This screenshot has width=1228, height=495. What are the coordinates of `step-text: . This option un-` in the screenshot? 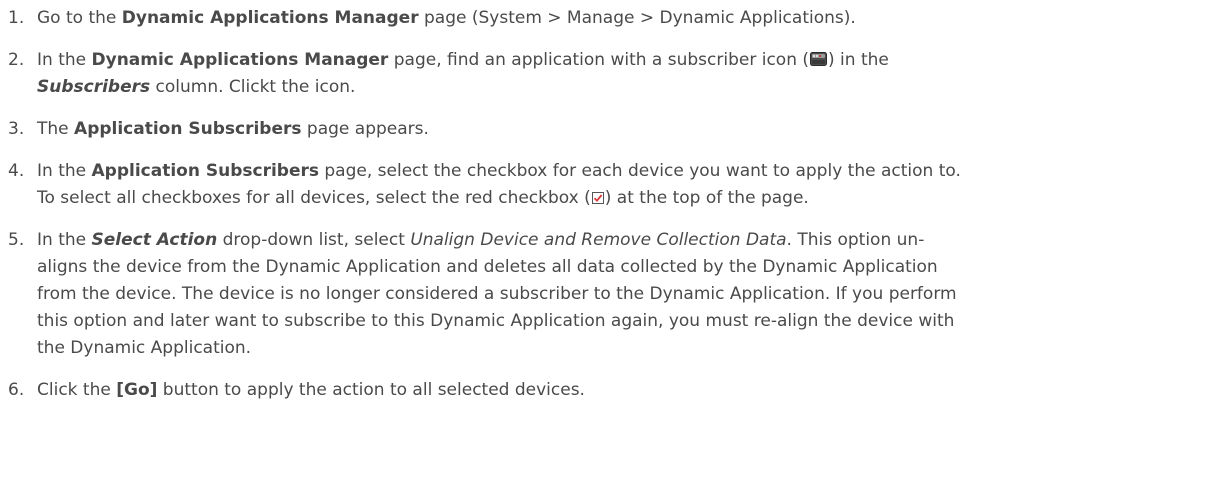 It's located at (855, 240).